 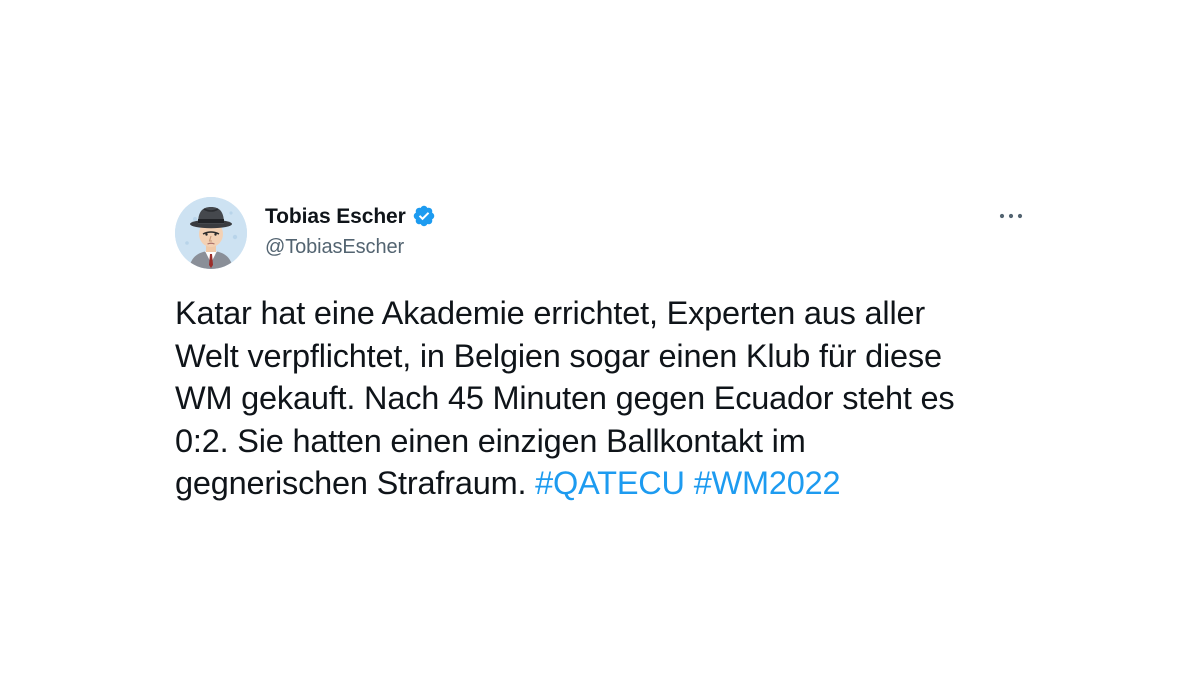 What do you see at coordinates (335, 216) in the screenshot?
I see `author-display-name: Tobias Escher` at bounding box center [335, 216].